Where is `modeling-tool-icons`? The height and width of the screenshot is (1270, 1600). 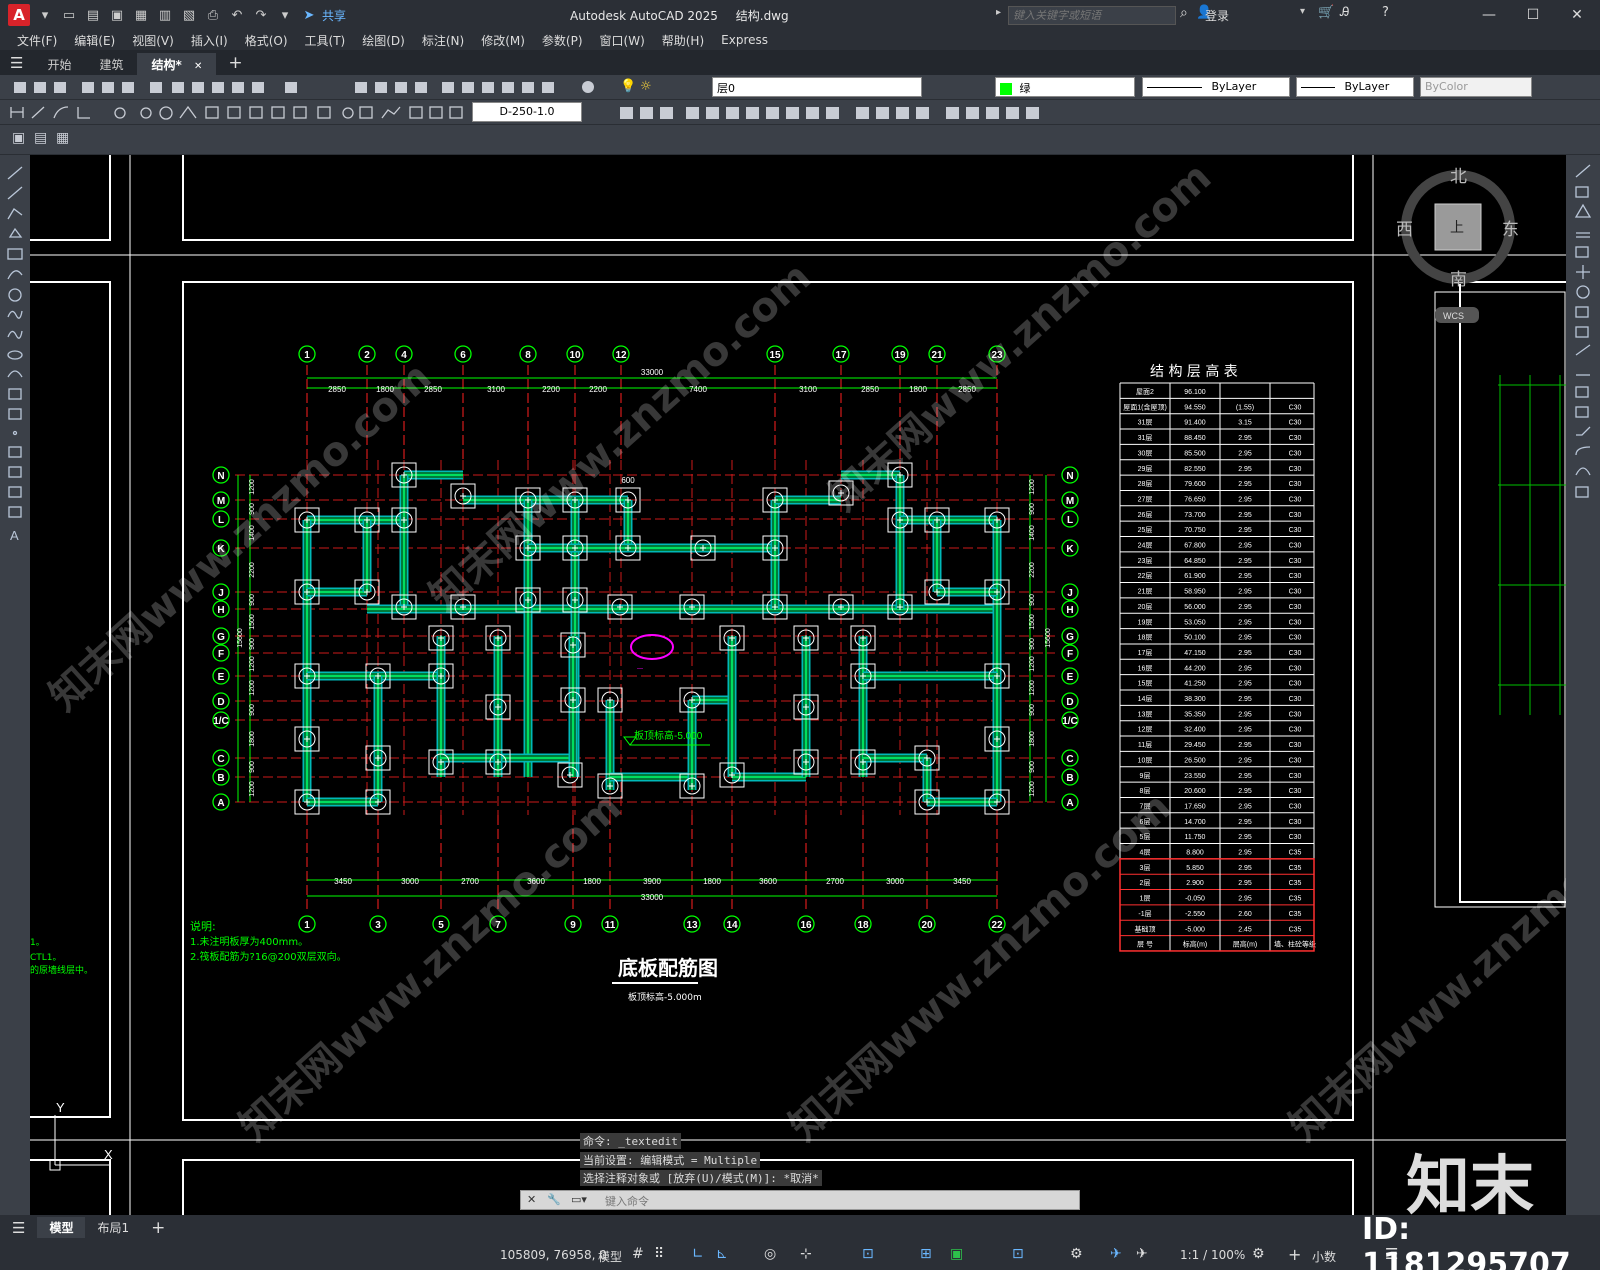
modeling-tool-icons is located at coordinates (830, 112).